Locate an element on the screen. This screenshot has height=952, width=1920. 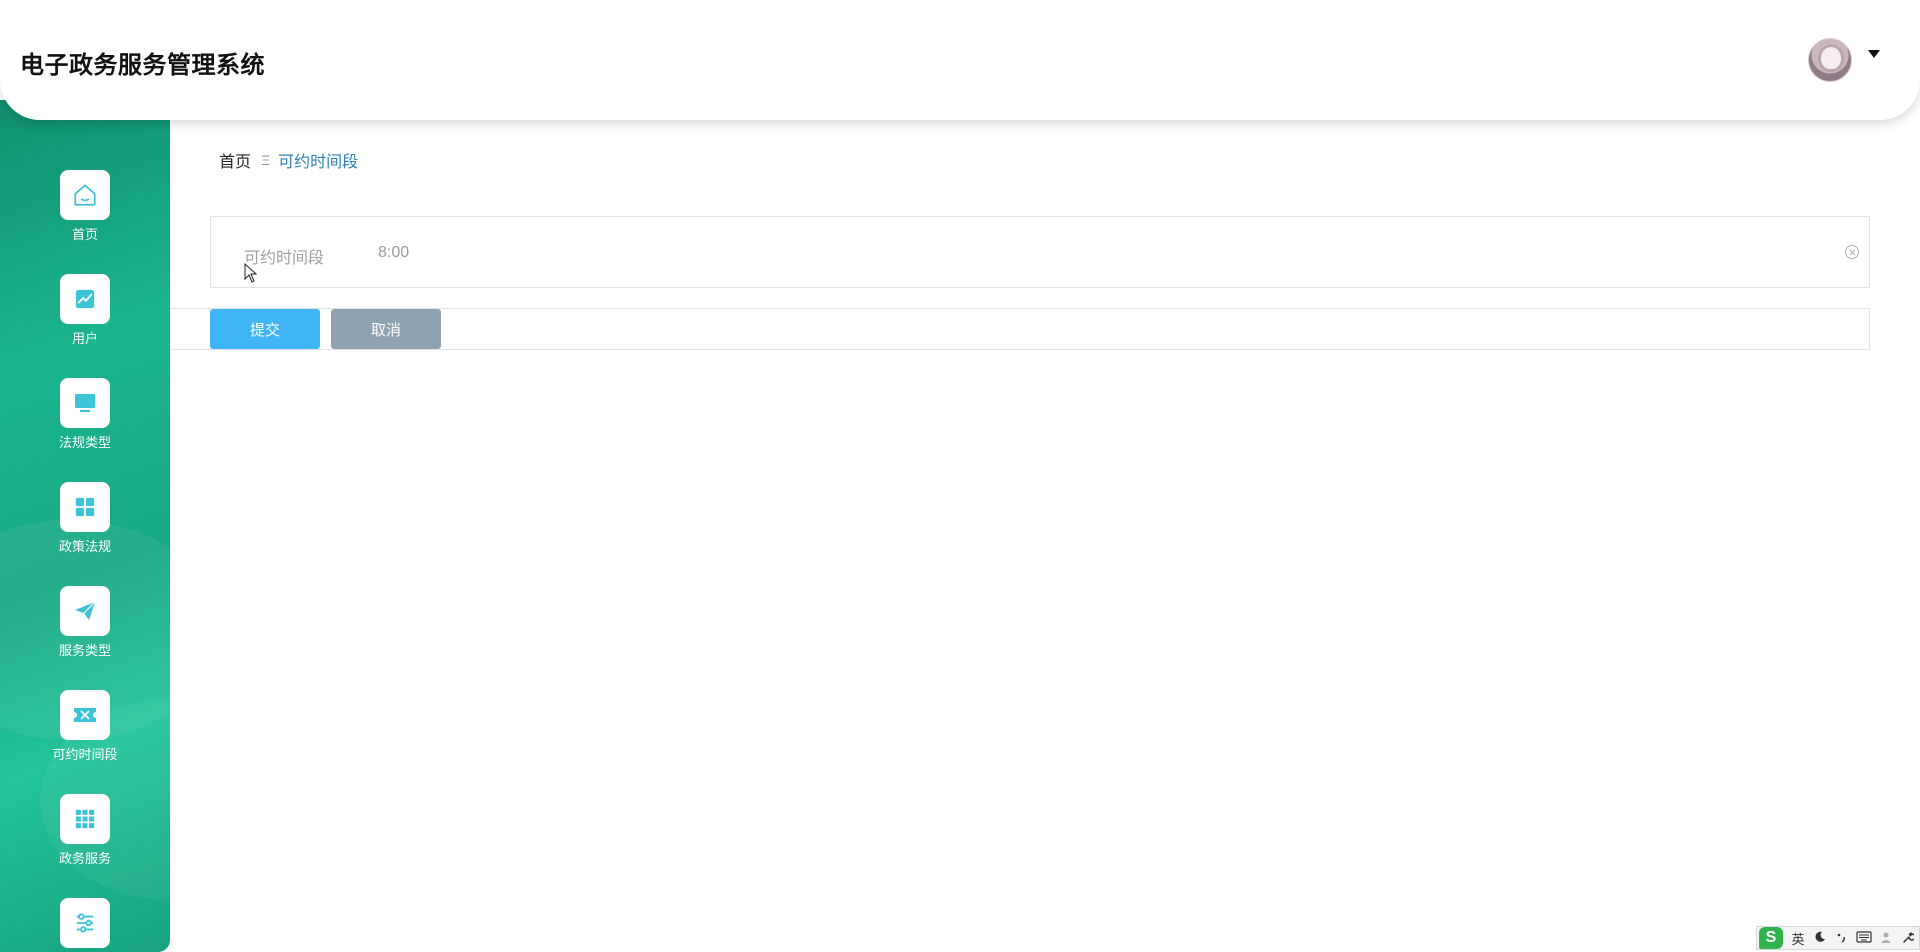
user-avatar is located at coordinates (1830, 60).